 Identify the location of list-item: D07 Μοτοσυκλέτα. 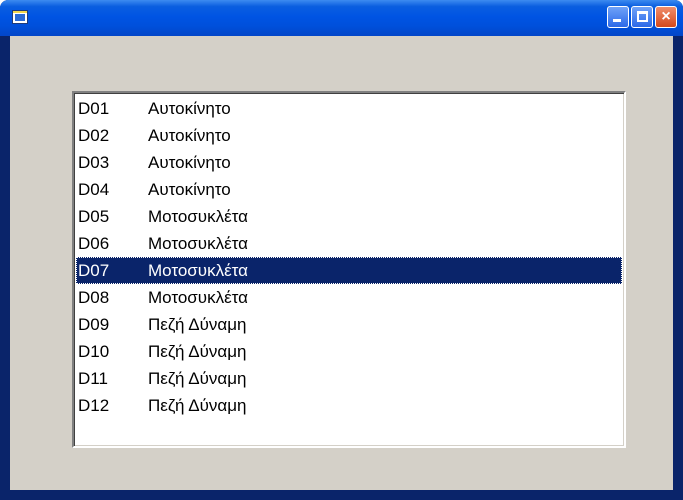
(349, 270).